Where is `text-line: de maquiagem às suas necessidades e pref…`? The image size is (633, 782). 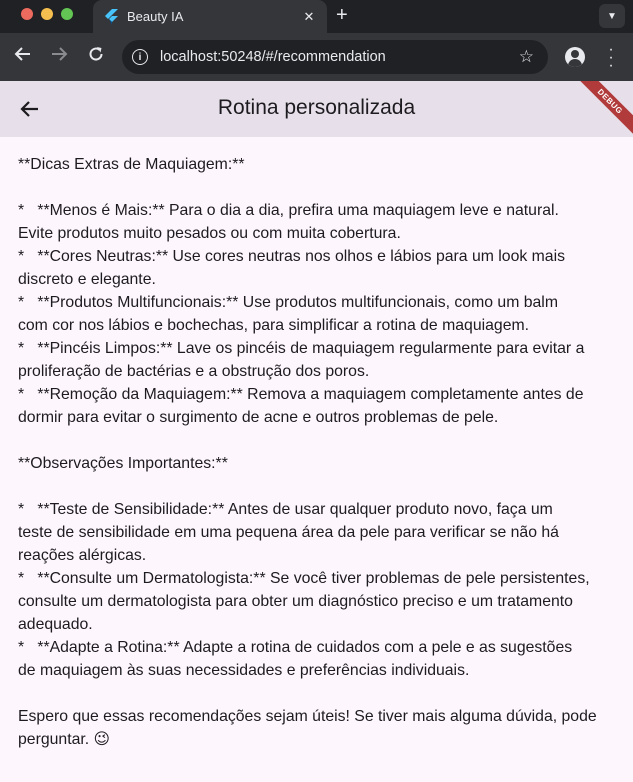
text-line: de maquiagem às suas necessidades e pref… is located at coordinates (244, 670).